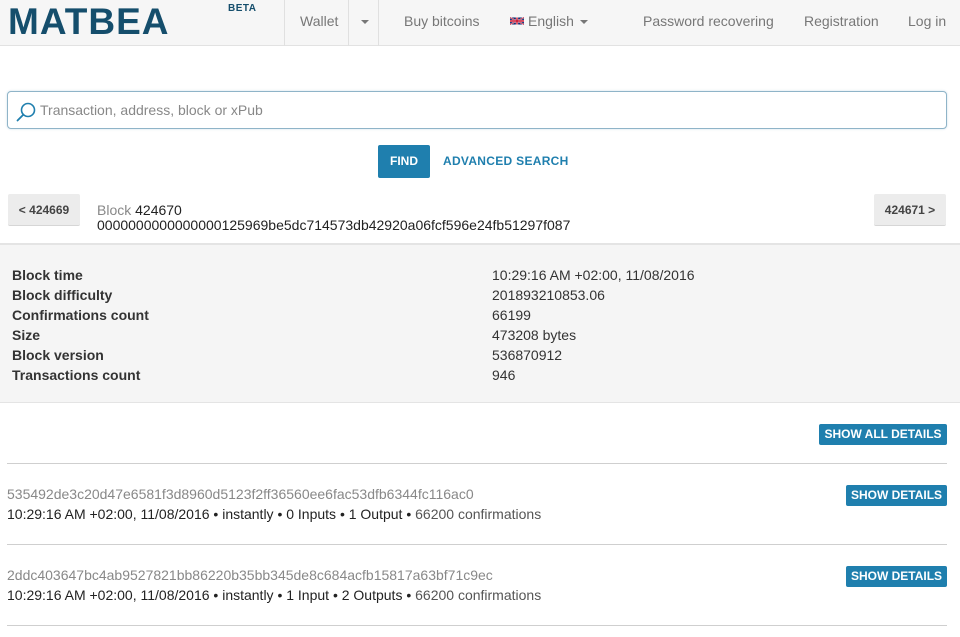 The width and height of the screenshot is (960, 637). I want to click on nav-registration: Registration, so click(841, 23).